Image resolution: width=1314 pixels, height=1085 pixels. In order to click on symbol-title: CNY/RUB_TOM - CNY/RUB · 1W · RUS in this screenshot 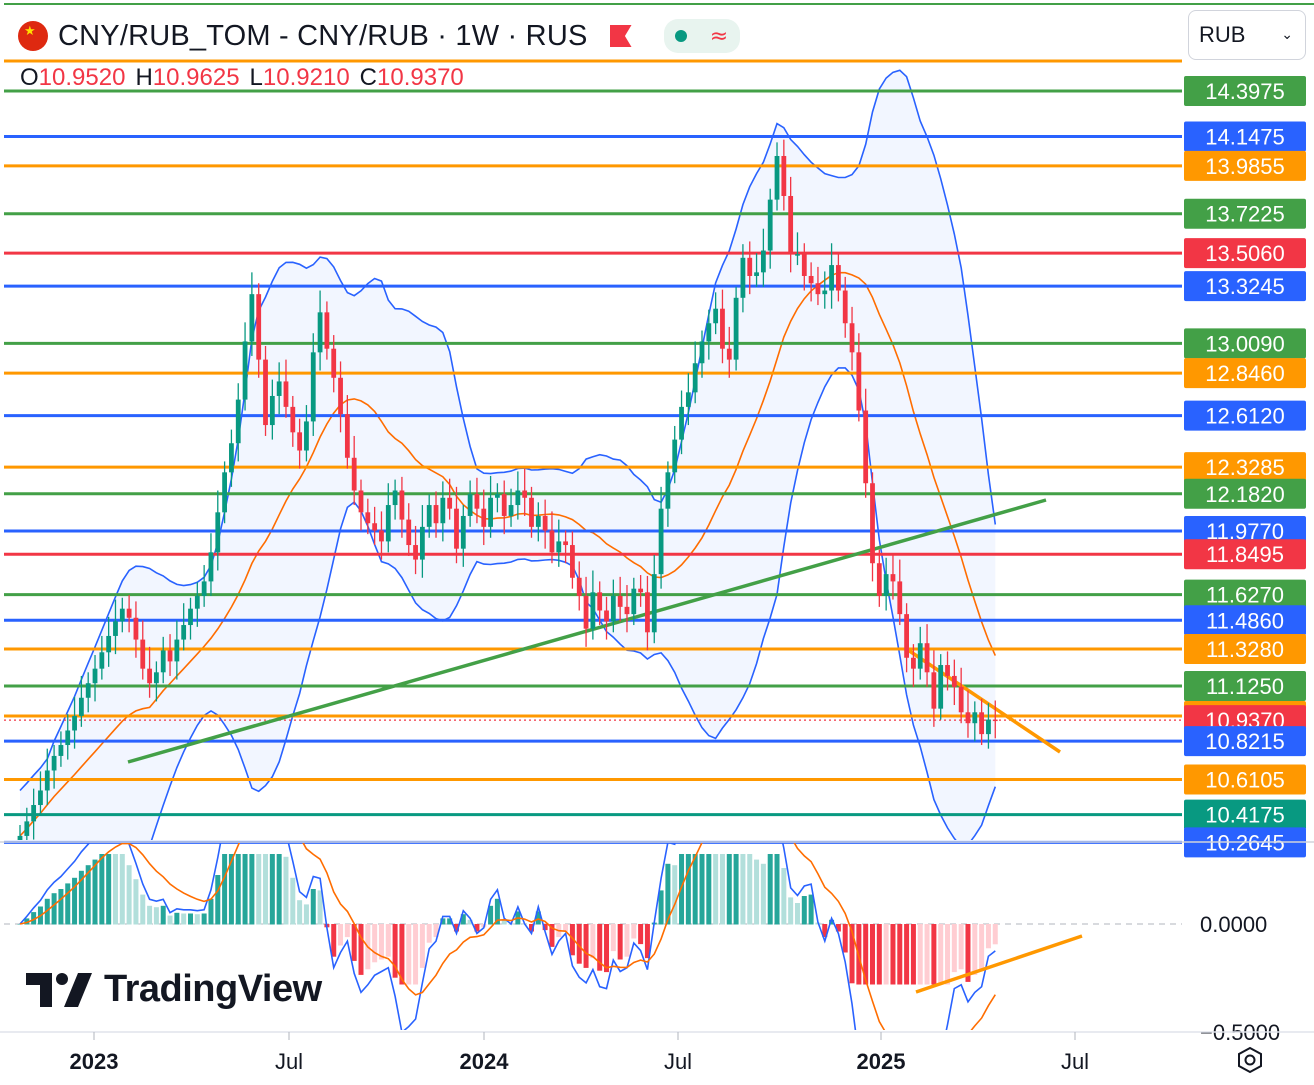, I will do `click(323, 36)`.